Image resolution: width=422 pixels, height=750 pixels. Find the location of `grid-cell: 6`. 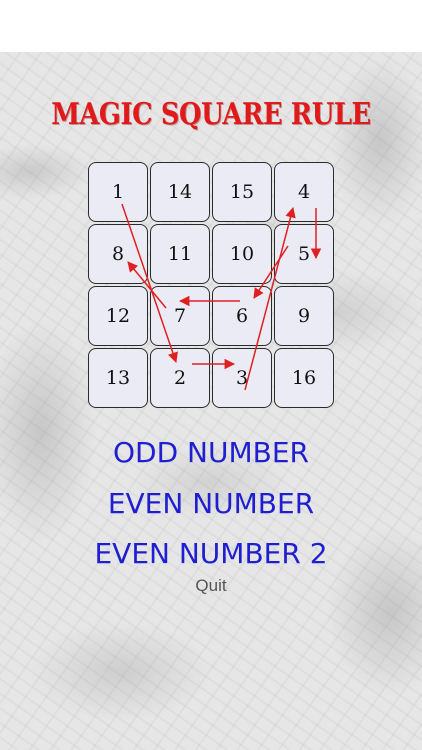

grid-cell: 6 is located at coordinates (242, 316).